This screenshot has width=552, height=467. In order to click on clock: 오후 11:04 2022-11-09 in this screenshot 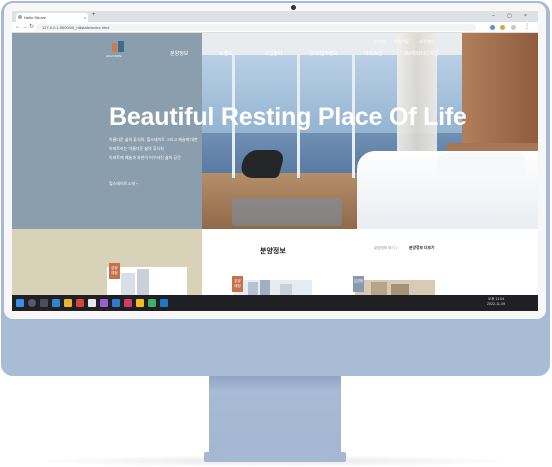, I will do `click(496, 302)`.